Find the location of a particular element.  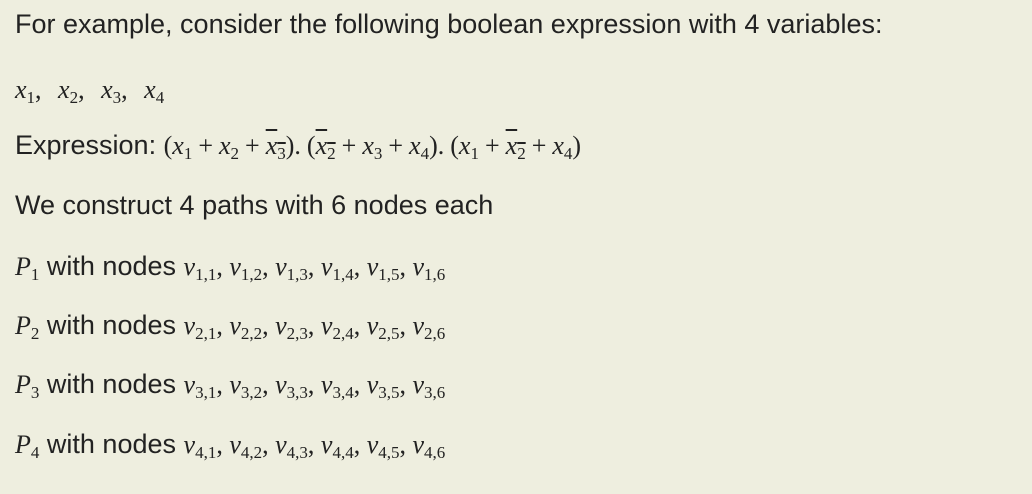

clause-2-term-2: x3 is located at coordinates (372, 147).